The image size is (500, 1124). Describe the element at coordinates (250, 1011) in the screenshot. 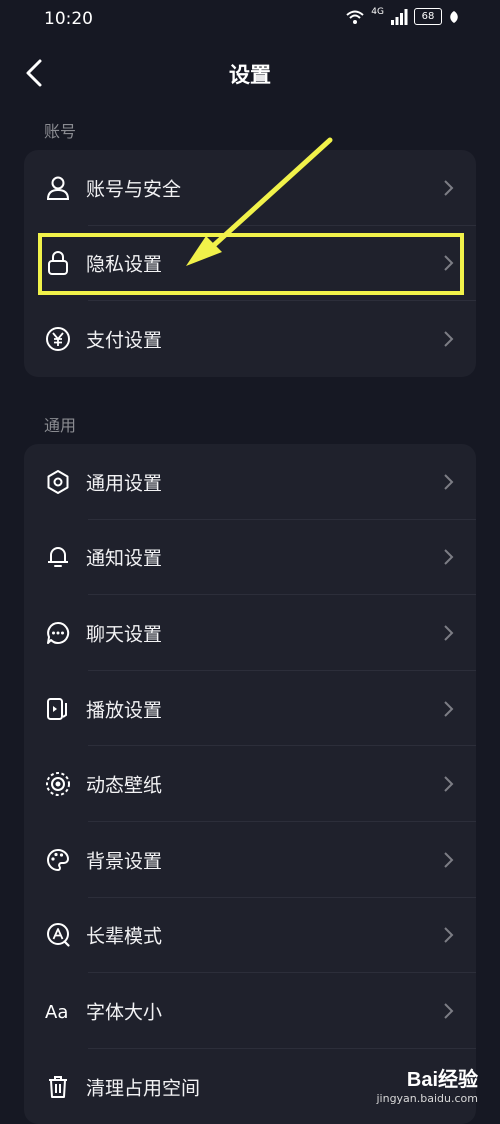

I see `settings-row-font-size: Aa 字体大小` at that location.